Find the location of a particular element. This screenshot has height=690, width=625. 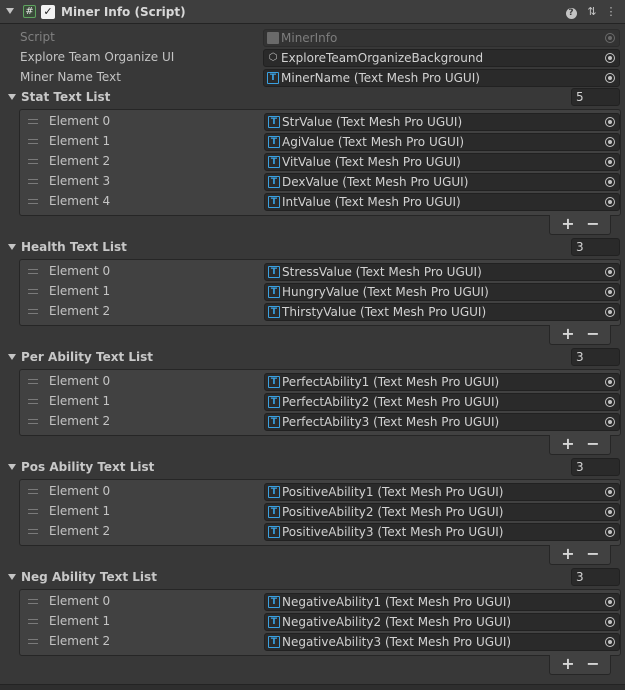

object-field: T PositiveAbility1 (Text Mesh Pro UGUI) is located at coordinates (442, 492).